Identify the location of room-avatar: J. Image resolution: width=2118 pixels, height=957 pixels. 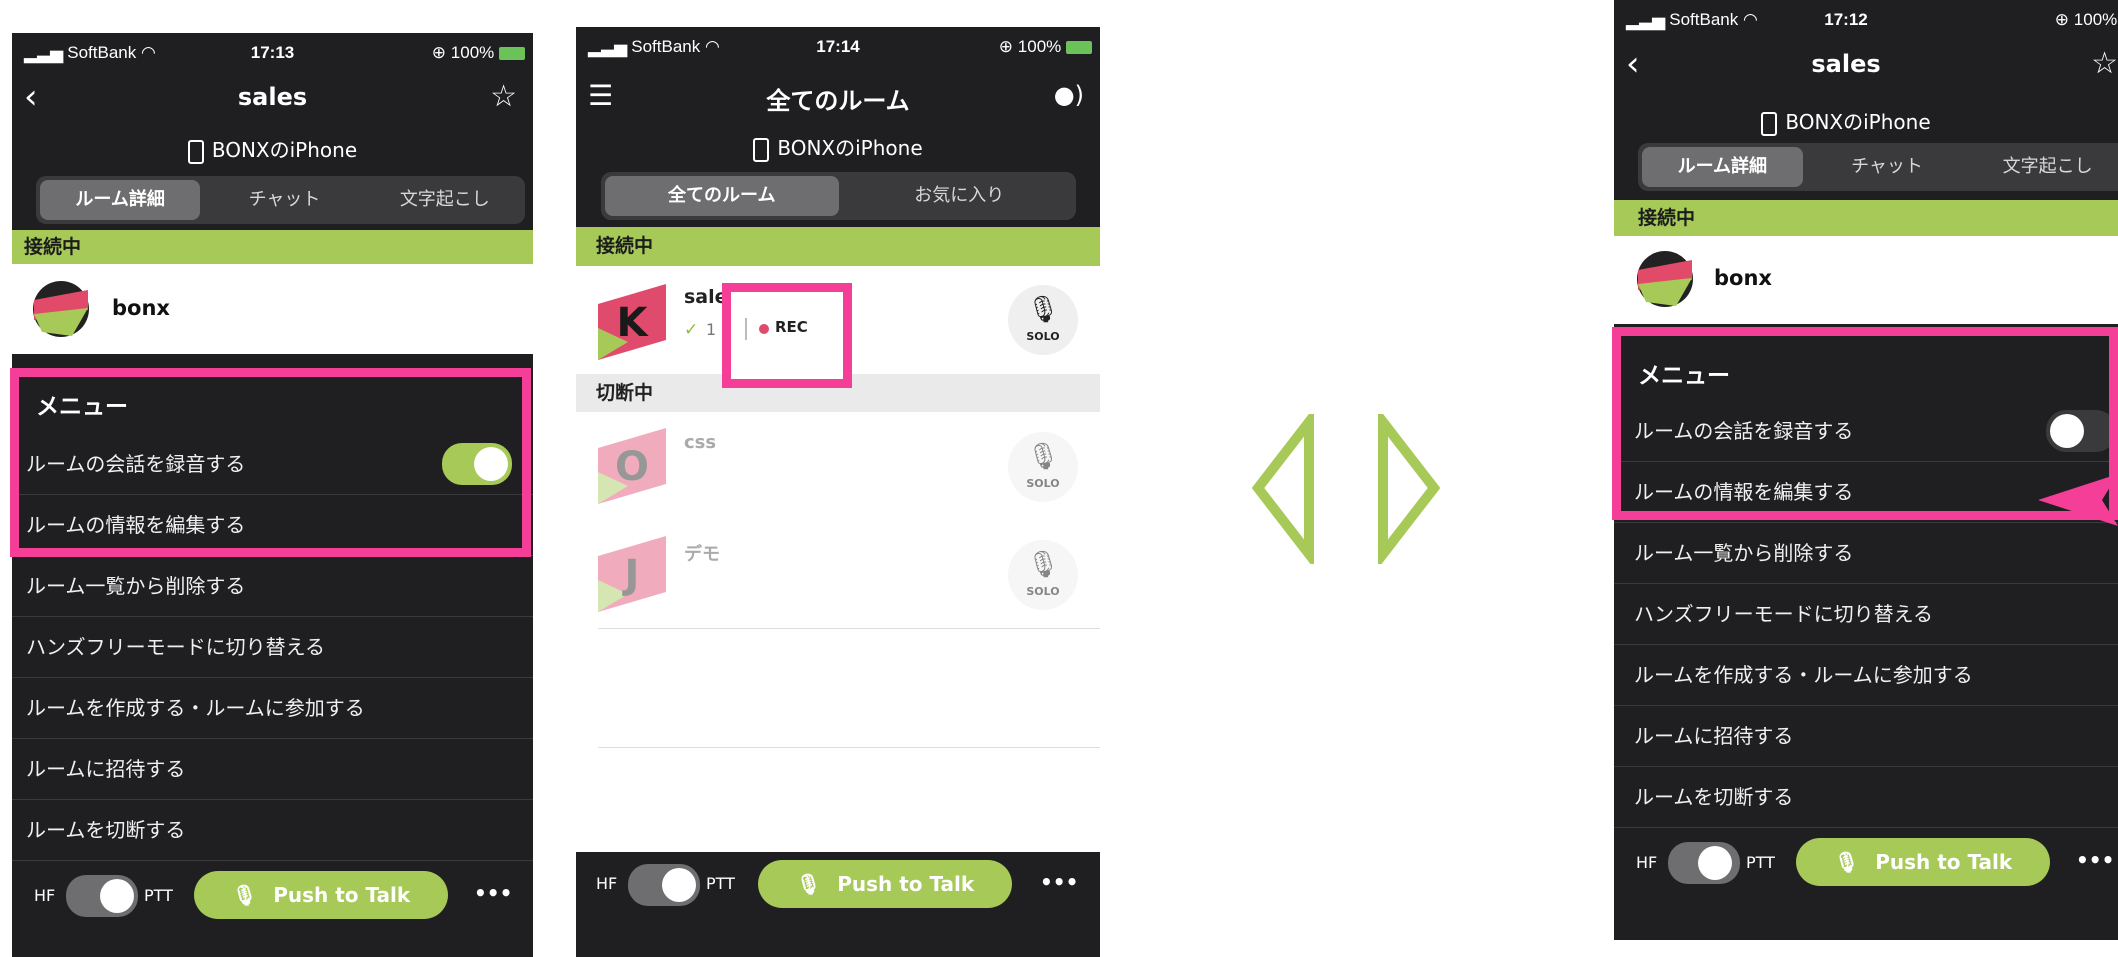
(632, 574).